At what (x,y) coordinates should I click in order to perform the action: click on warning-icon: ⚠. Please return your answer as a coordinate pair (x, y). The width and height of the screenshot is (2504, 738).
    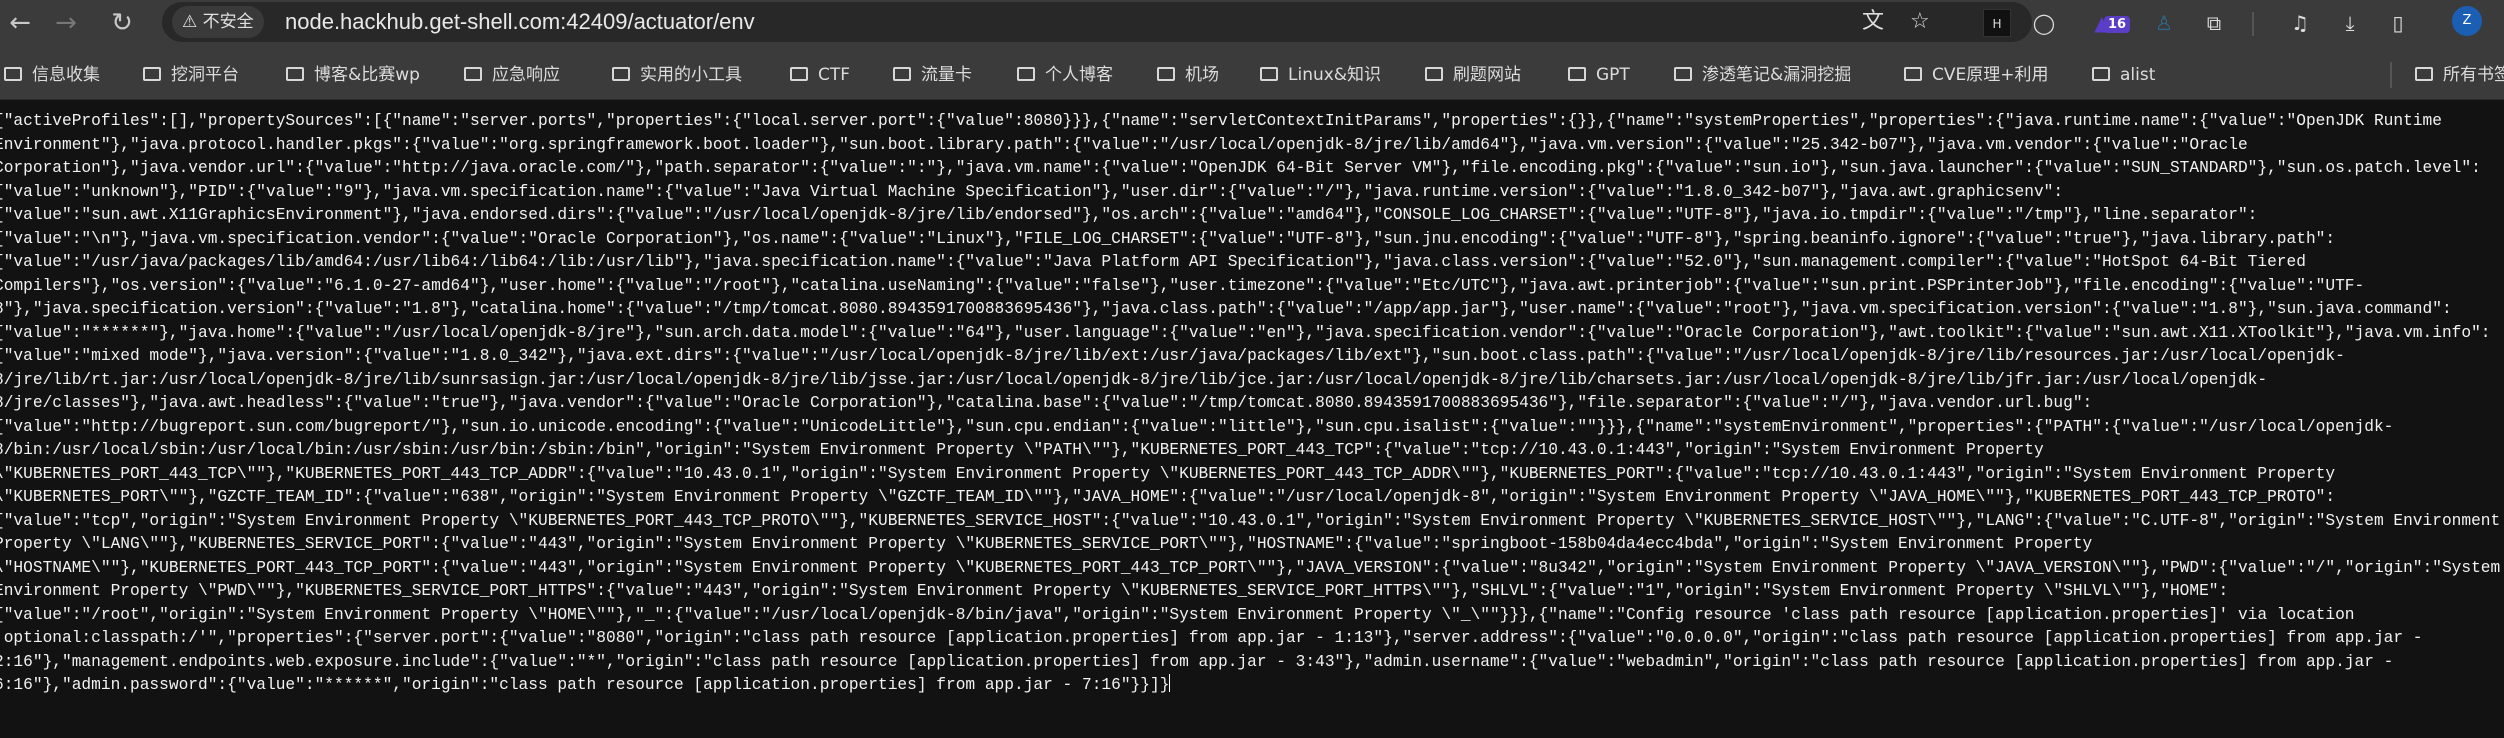
    Looking at the image, I should click on (190, 22).